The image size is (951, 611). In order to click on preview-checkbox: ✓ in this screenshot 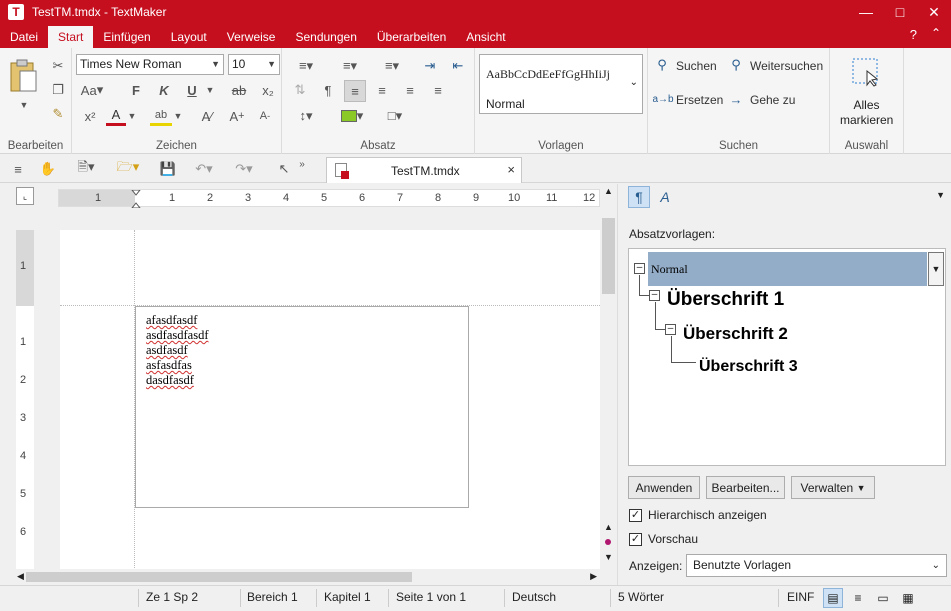, I will do `click(635, 539)`.